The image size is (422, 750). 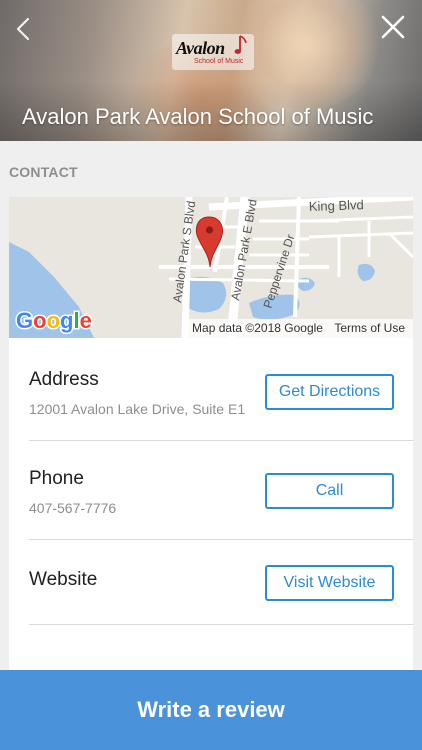 What do you see at coordinates (336, 205) in the screenshot?
I see `map-label-king-blvd: King Blvd` at bounding box center [336, 205].